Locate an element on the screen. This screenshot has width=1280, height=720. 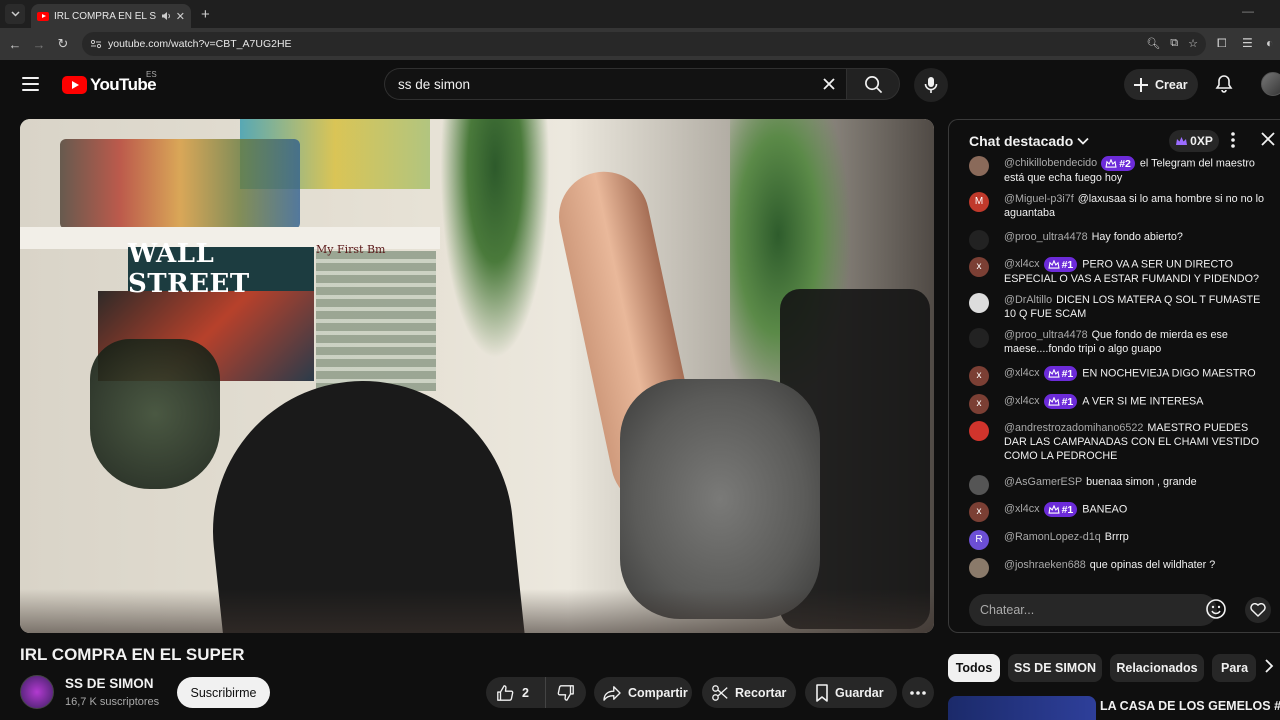
notifications-bell-icon is located at coordinates (1224, 84).